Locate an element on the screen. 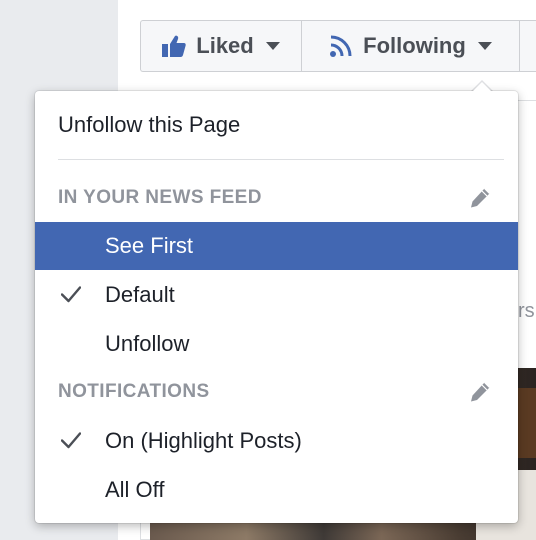 The image size is (536, 540). liked-button: Liked is located at coordinates (221, 46).